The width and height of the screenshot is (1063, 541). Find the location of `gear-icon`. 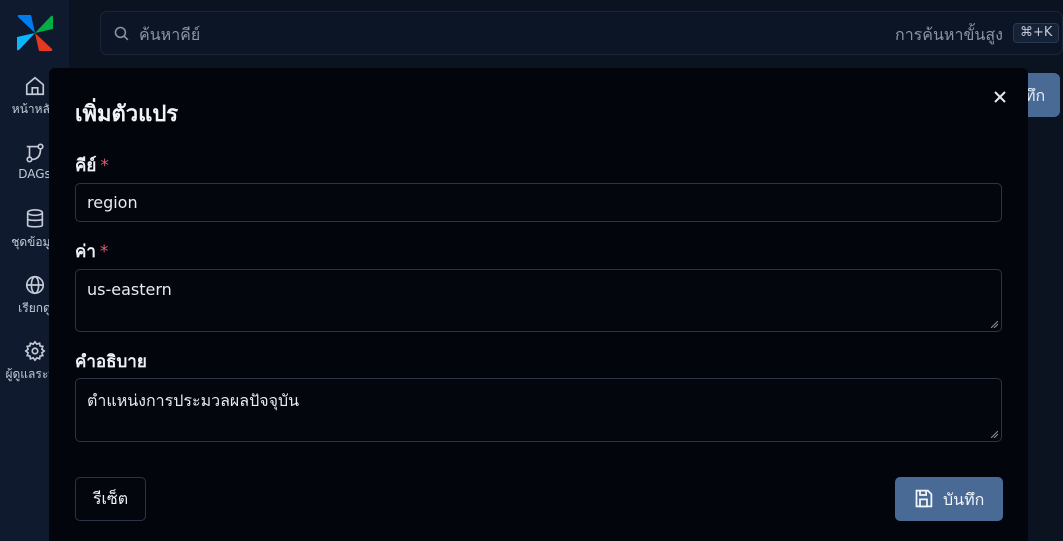

gear-icon is located at coordinates (34, 351).